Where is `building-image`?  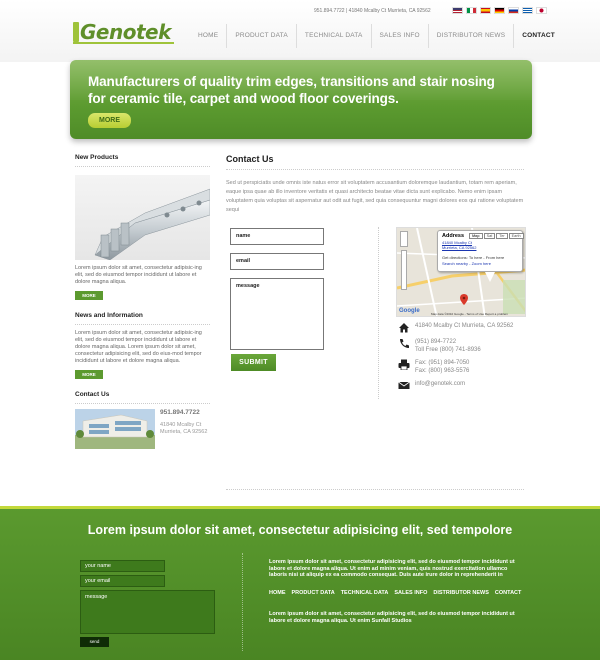
building-image is located at coordinates (115, 429).